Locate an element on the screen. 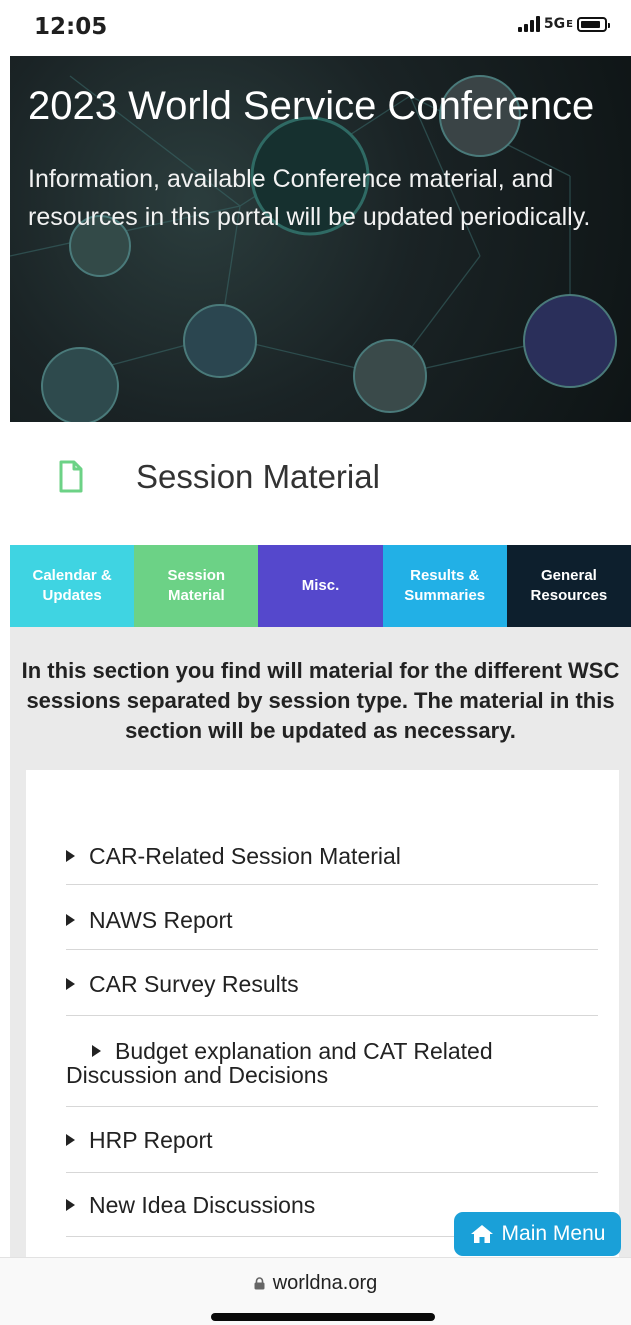 This screenshot has height=1325, width=631. network-type: 5G is located at coordinates (554, 24).